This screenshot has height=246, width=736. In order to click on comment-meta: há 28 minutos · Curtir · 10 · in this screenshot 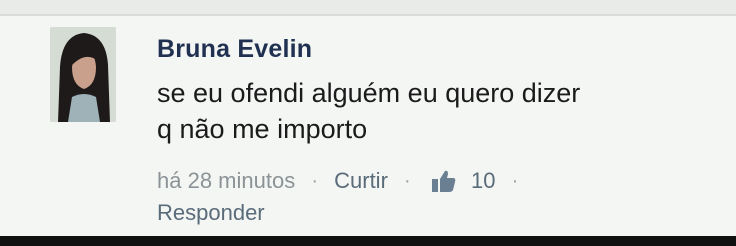, I will do `click(342, 180)`.